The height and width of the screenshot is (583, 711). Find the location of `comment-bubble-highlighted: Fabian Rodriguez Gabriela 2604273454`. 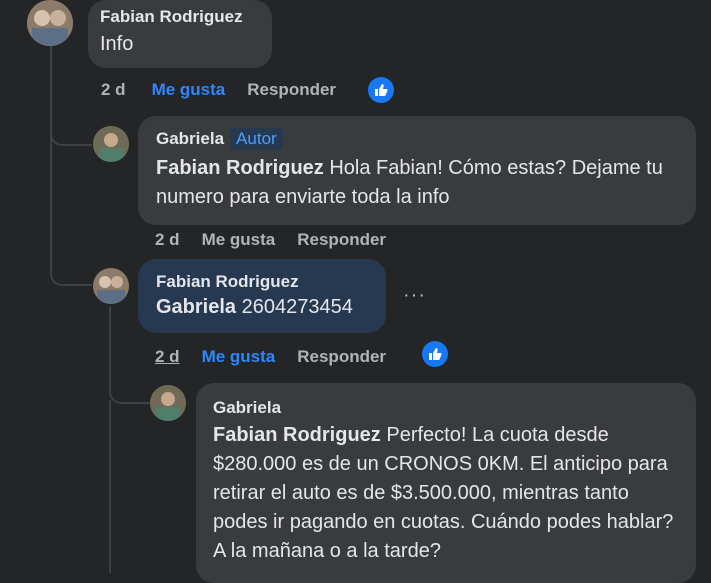

comment-bubble-highlighted: Fabian Rodriguez Gabriela 2604273454 is located at coordinates (262, 296).